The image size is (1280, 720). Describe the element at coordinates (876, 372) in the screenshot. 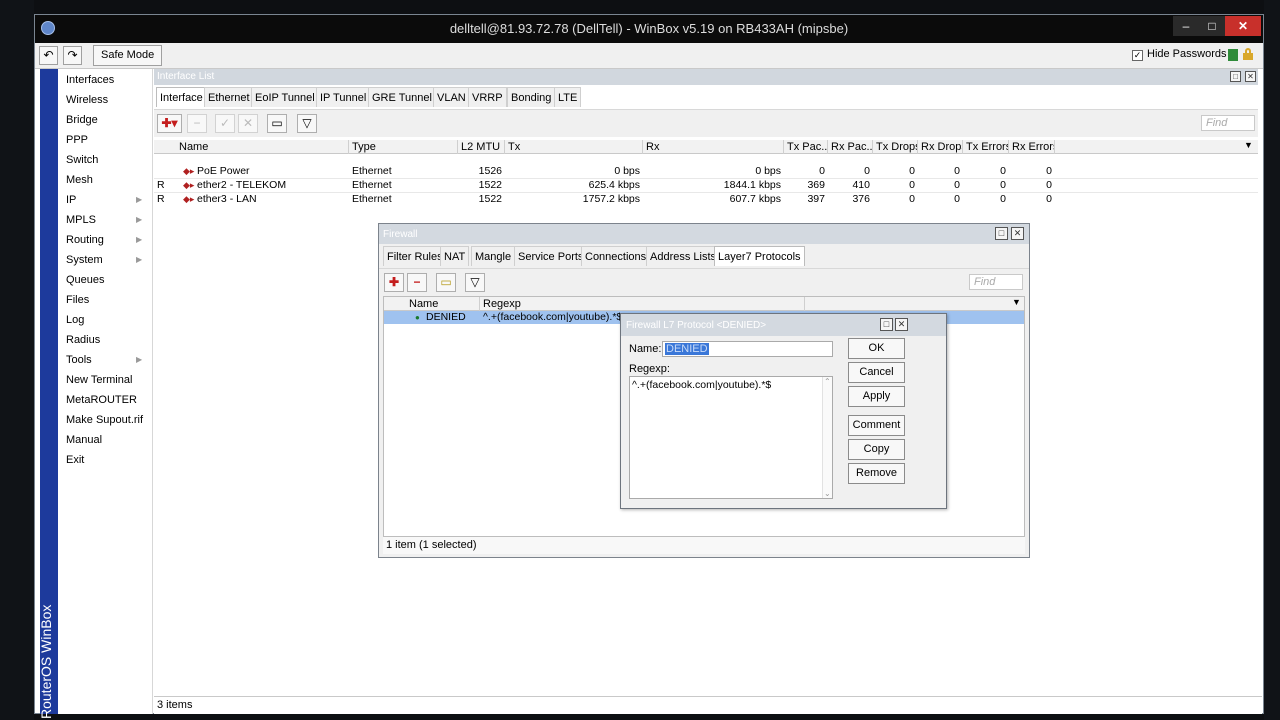

I see `cancel-button: Cancel` at that location.